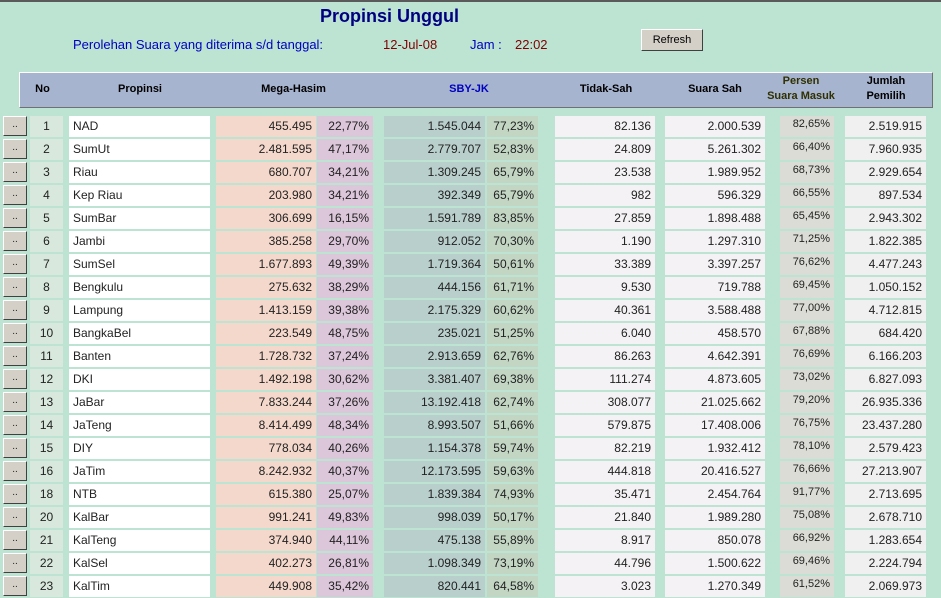  I want to click on cell-jumlah: 2.678.710, so click(885, 517).